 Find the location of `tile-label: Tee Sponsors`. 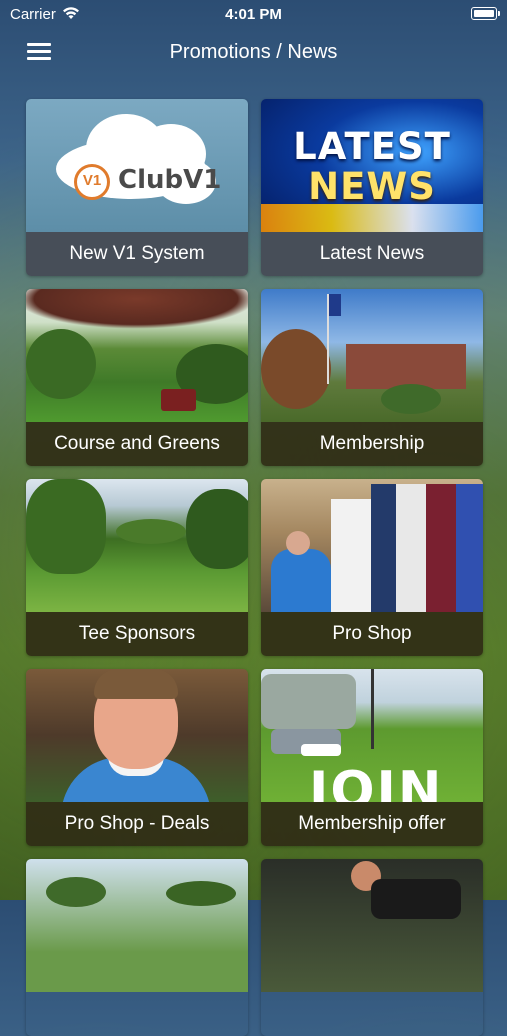

tile-label: Tee Sponsors is located at coordinates (137, 634).